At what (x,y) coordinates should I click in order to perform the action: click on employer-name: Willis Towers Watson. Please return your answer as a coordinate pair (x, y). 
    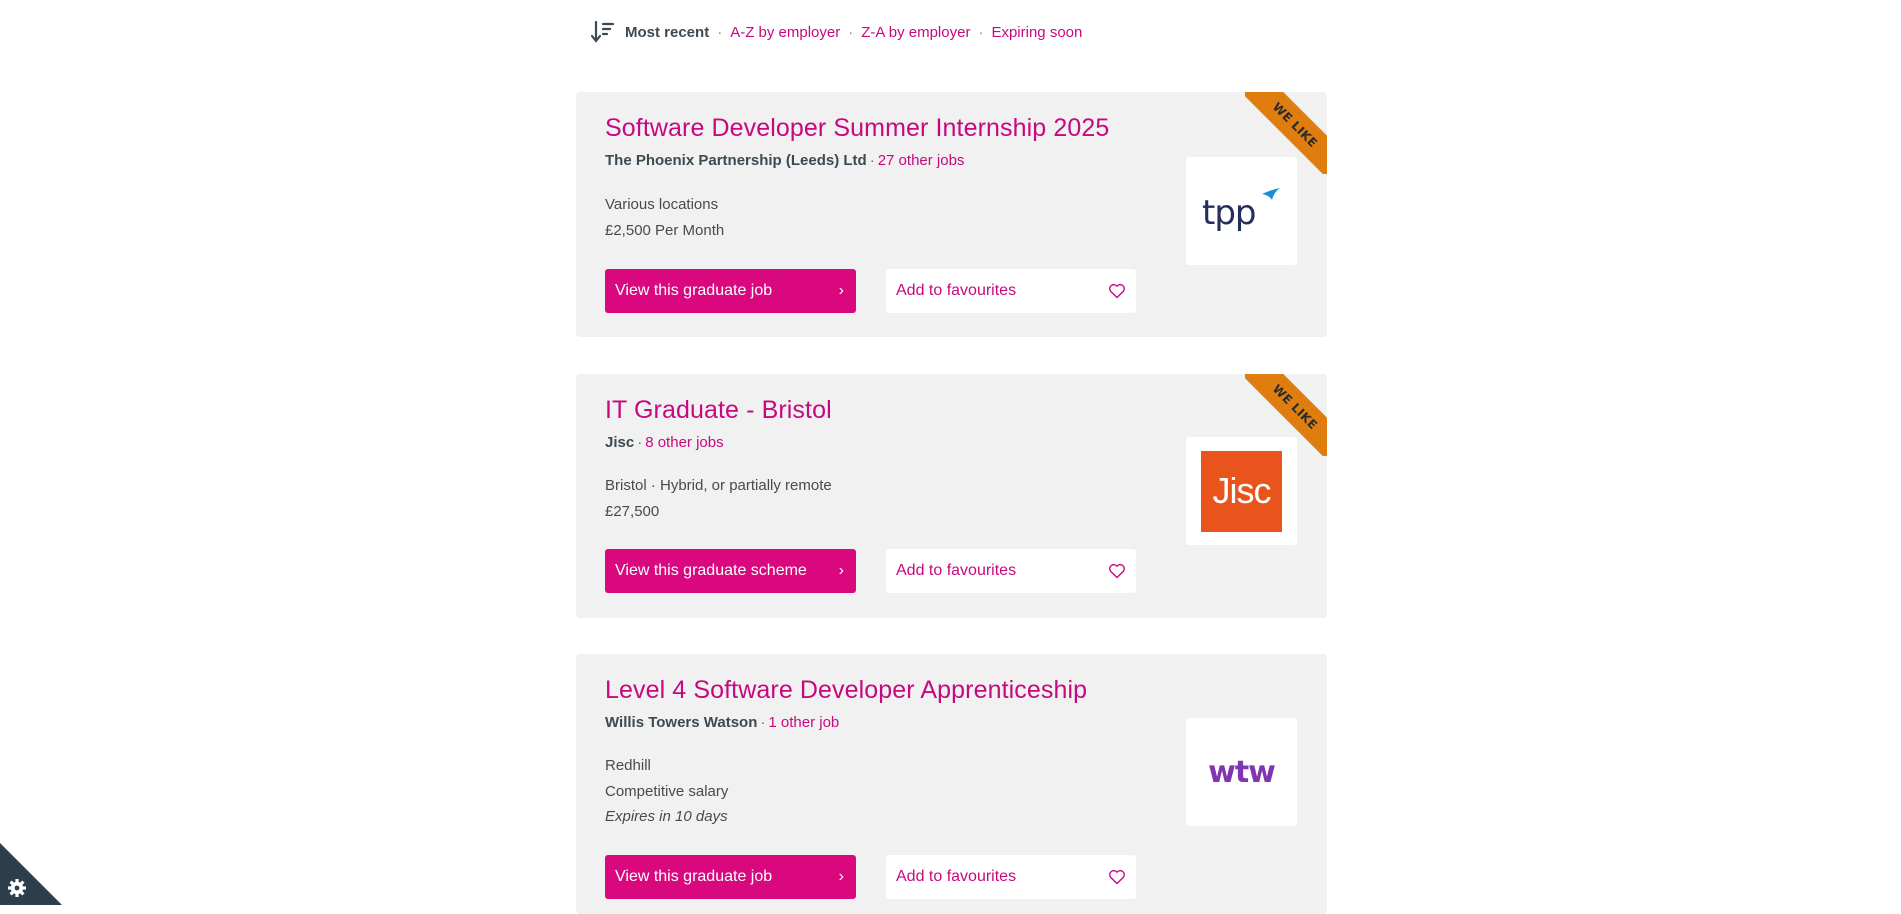
    Looking at the image, I should click on (681, 722).